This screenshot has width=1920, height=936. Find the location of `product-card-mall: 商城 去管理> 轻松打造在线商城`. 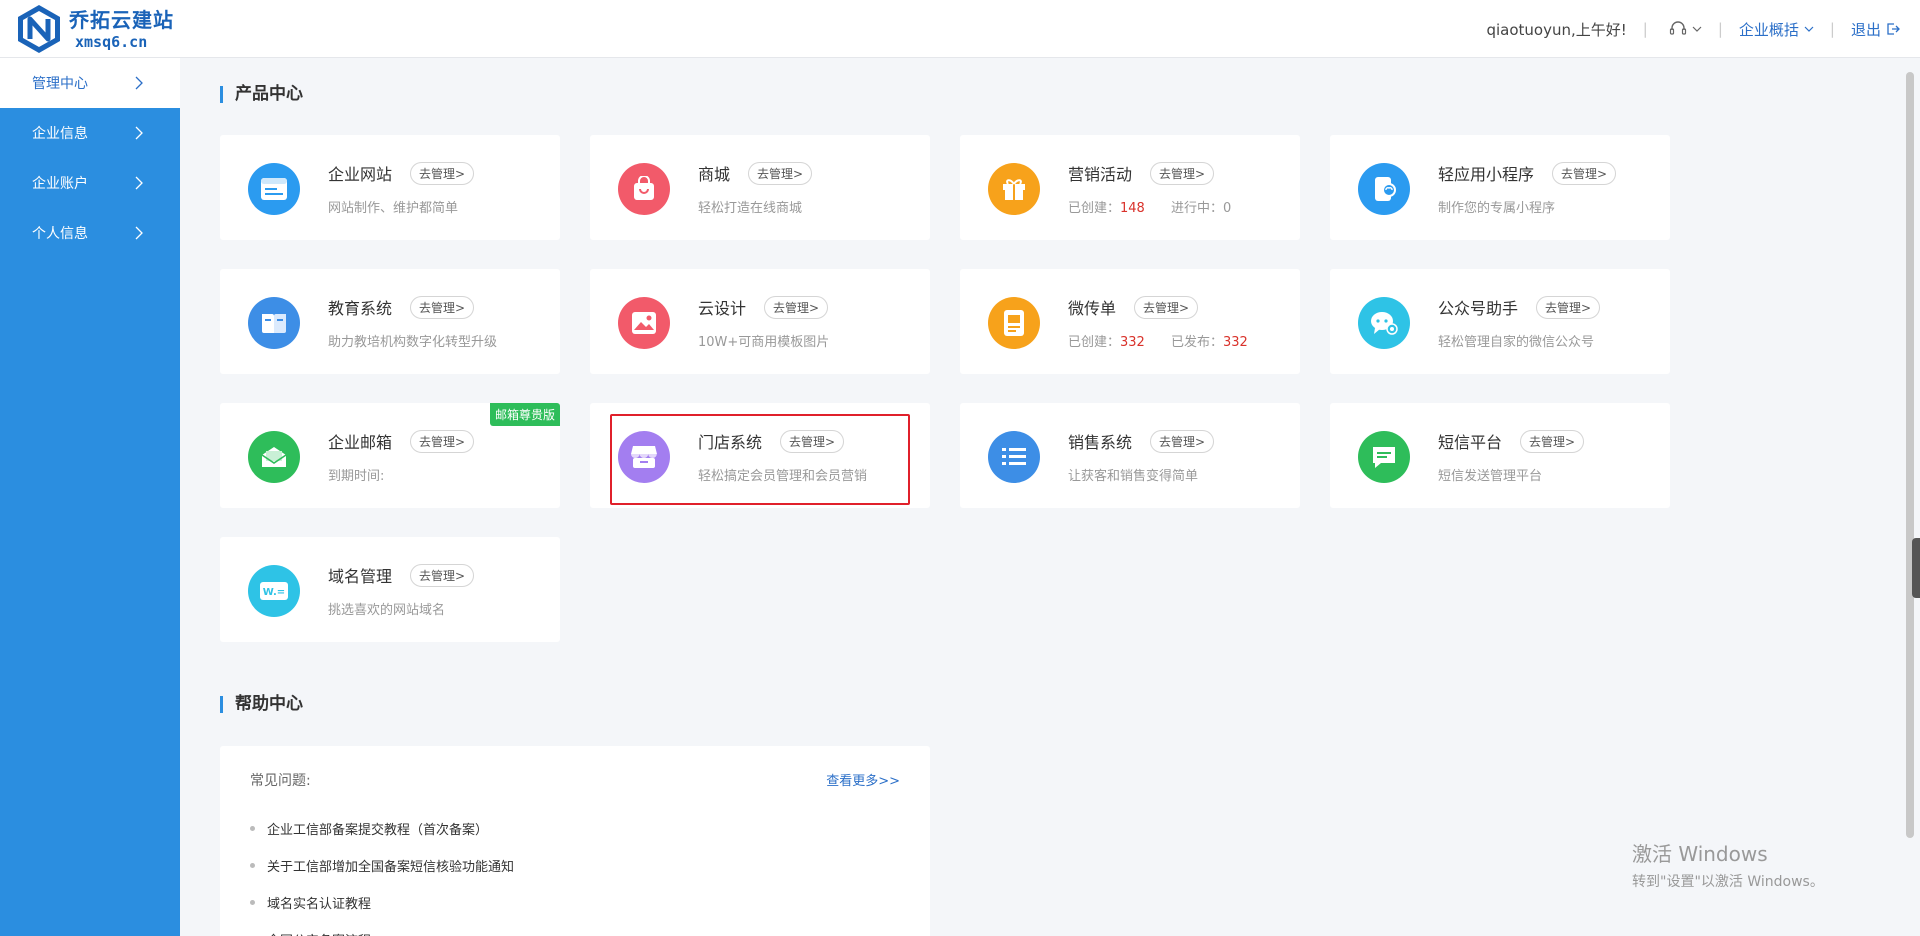

product-card-mall: 商城 去管理> 轻松打造在线商城 is located at coordinates (760, 187).